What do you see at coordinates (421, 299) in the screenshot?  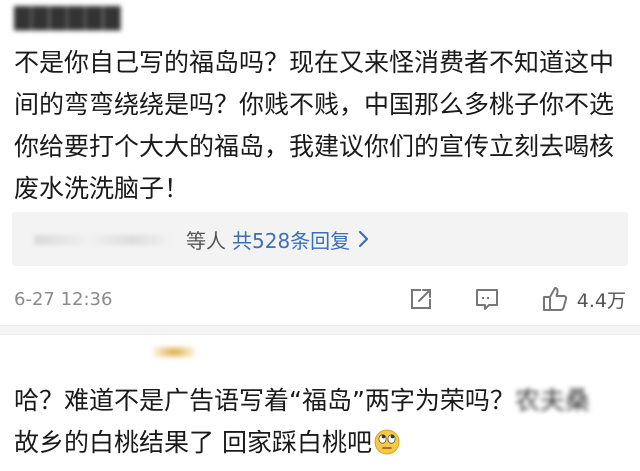 I see `share-icon` at bounding box center [421, 299].